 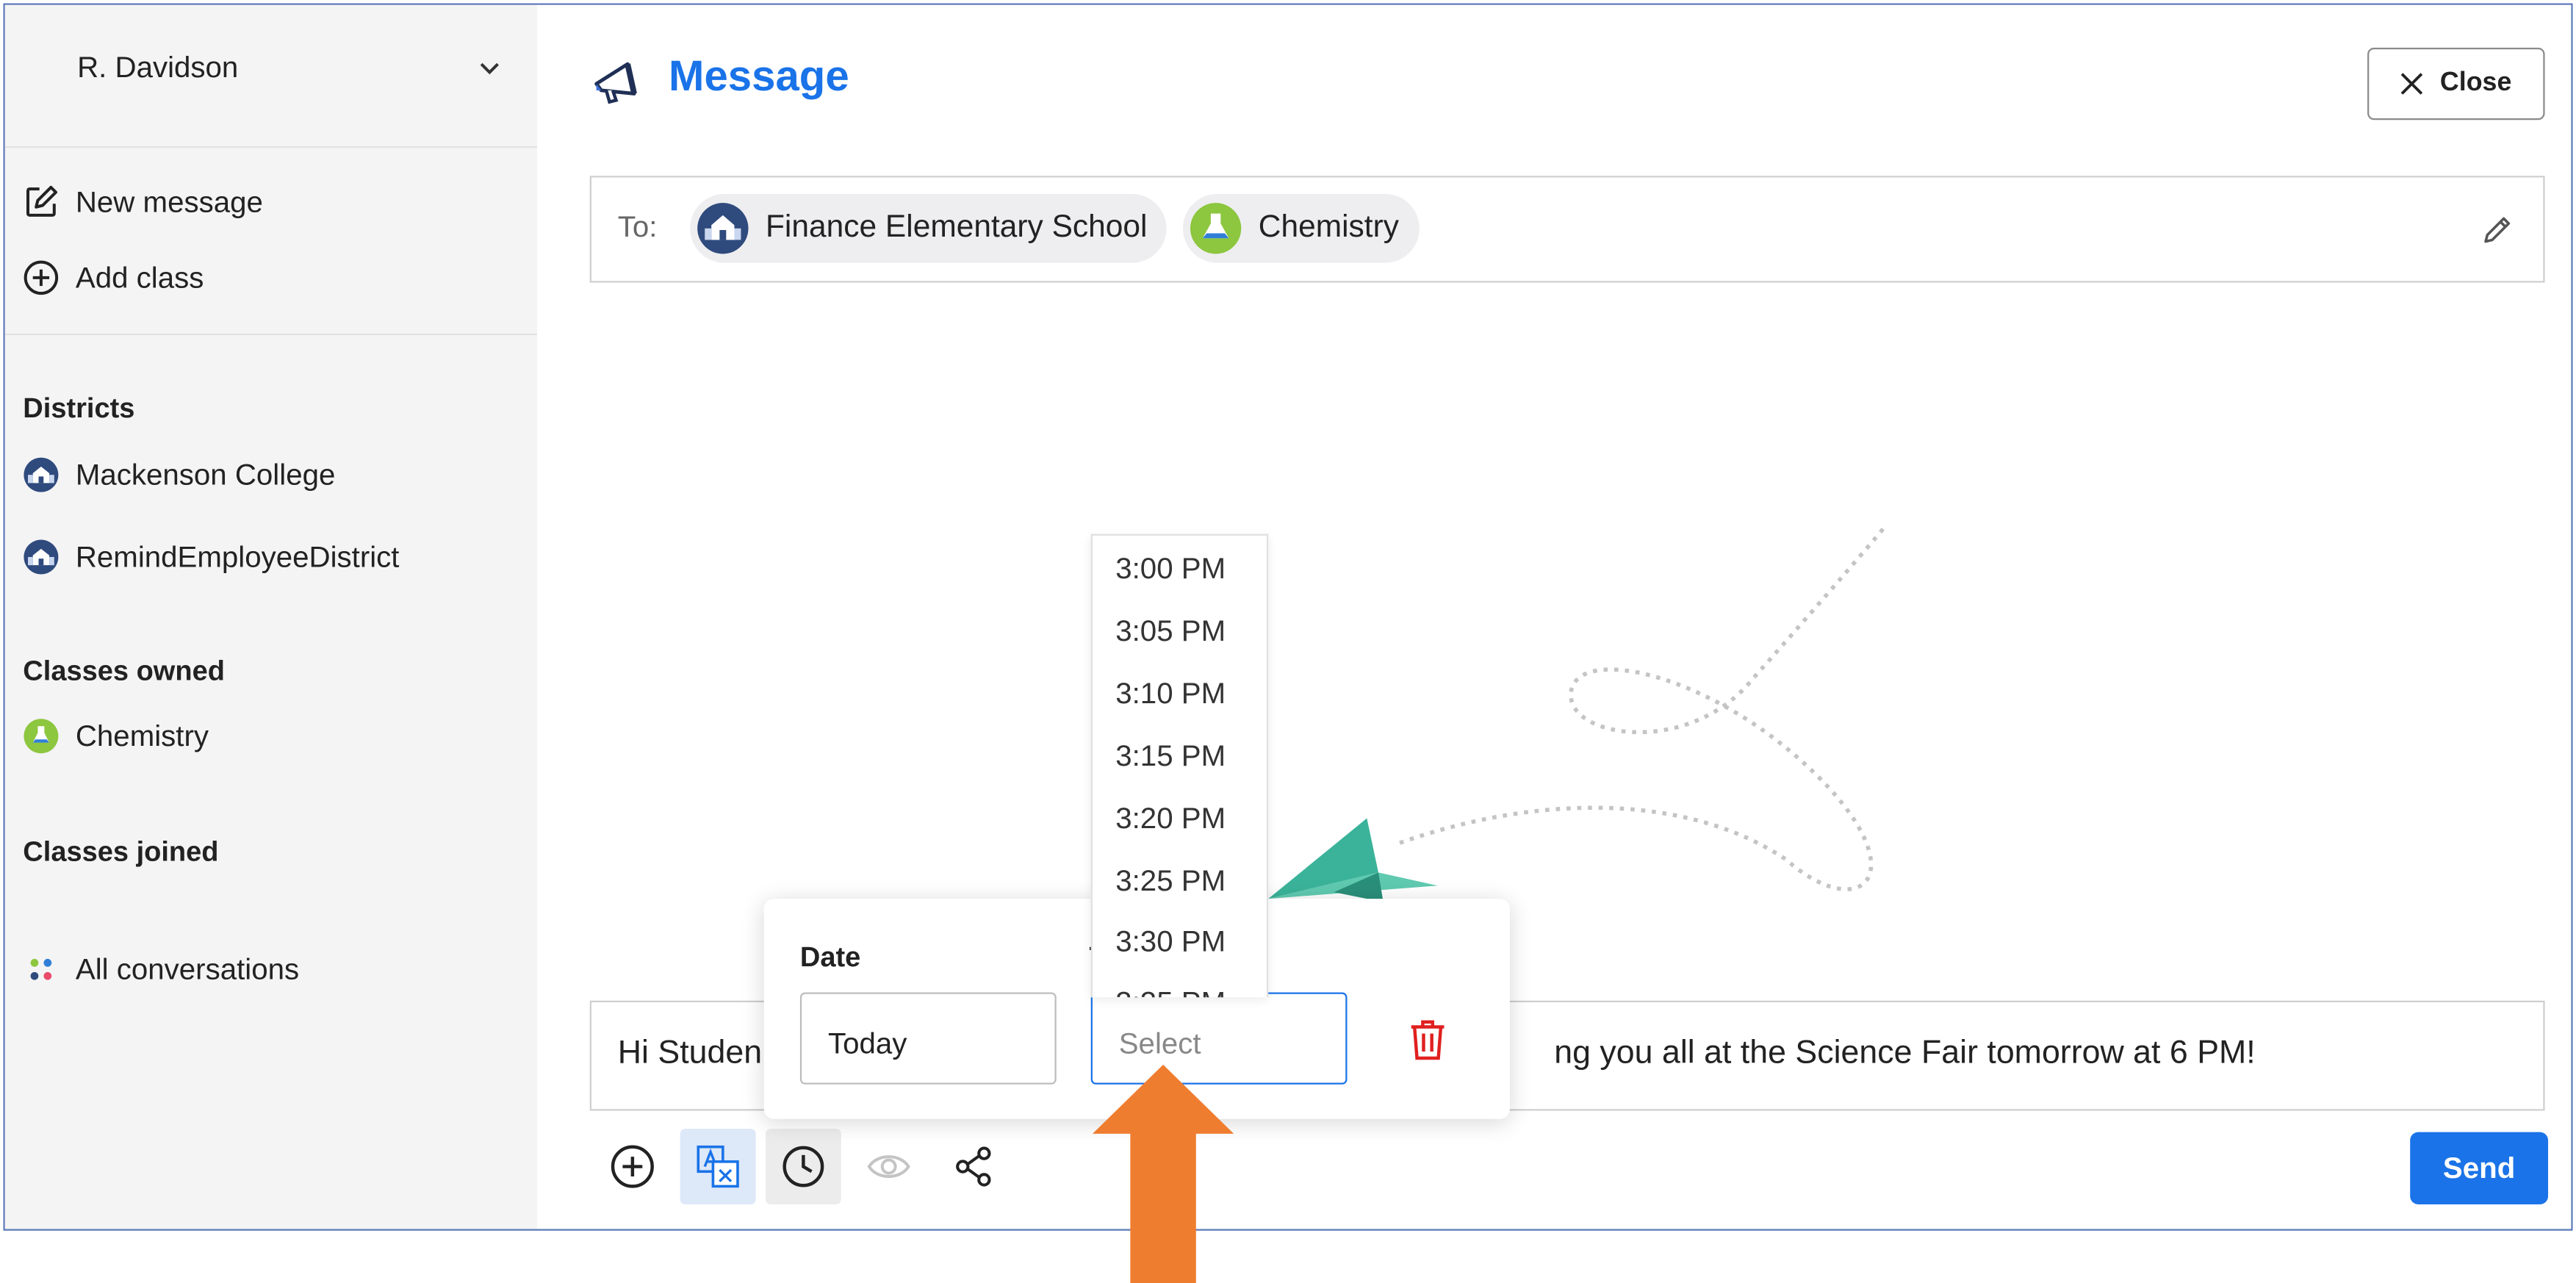 What do you see at coordinates (830, 957) in the screenshot?
I see `date-label: Date` at bounding box center [830, 957].